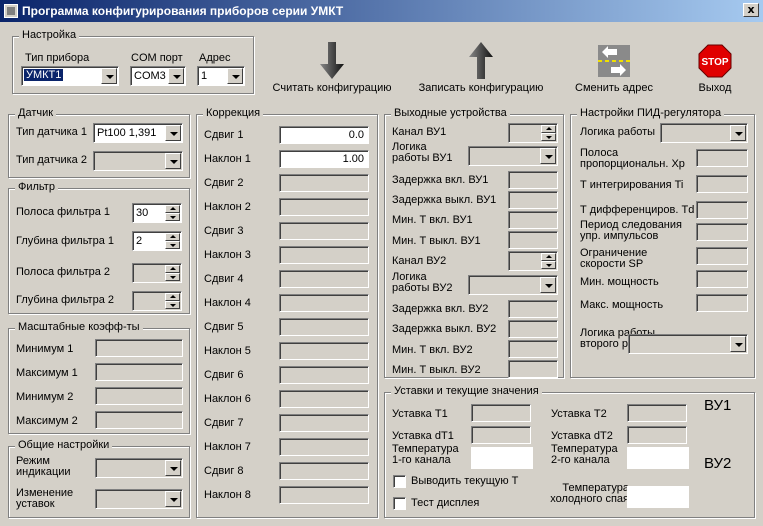  Describe the element at coordinates (138, 133) in the screenshot. I see `sensor-type1-select: Pt100 1,391` at that location.